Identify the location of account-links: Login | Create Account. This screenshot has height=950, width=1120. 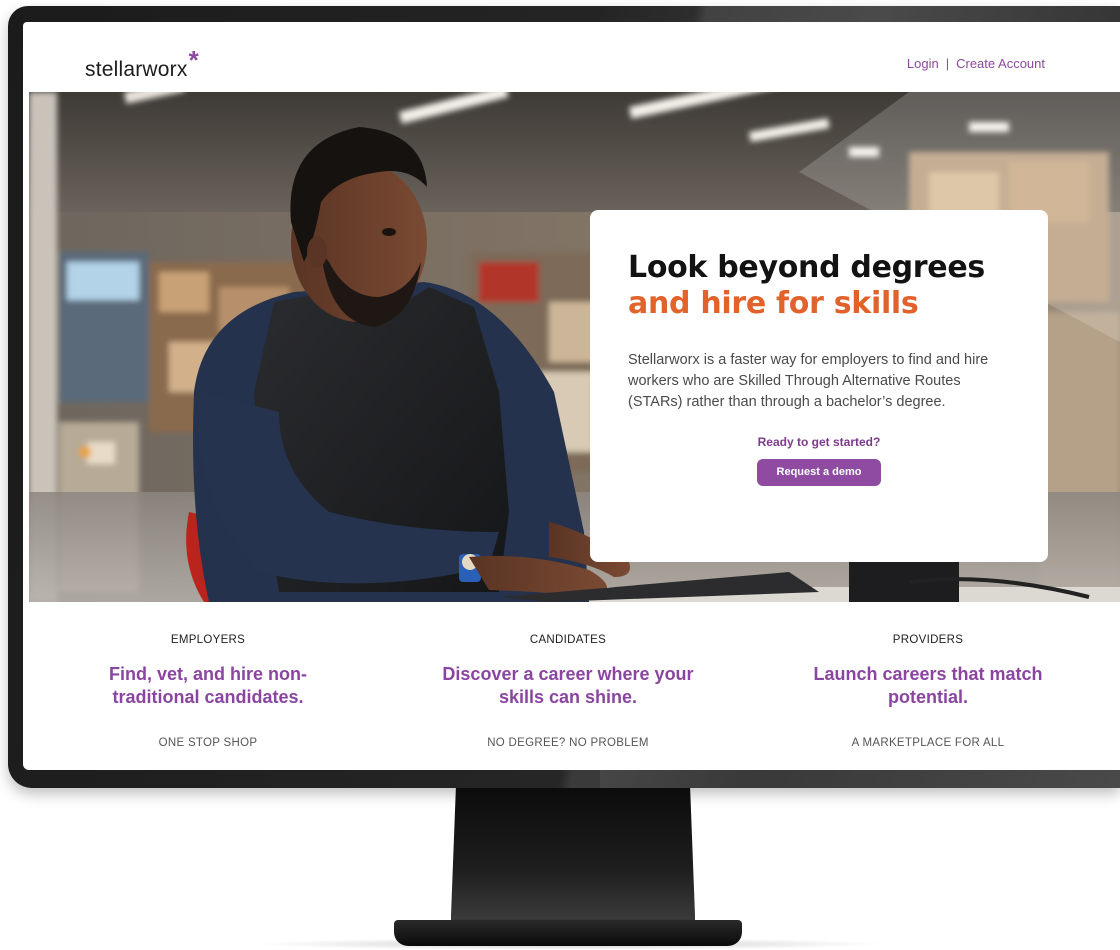
(976, 63).